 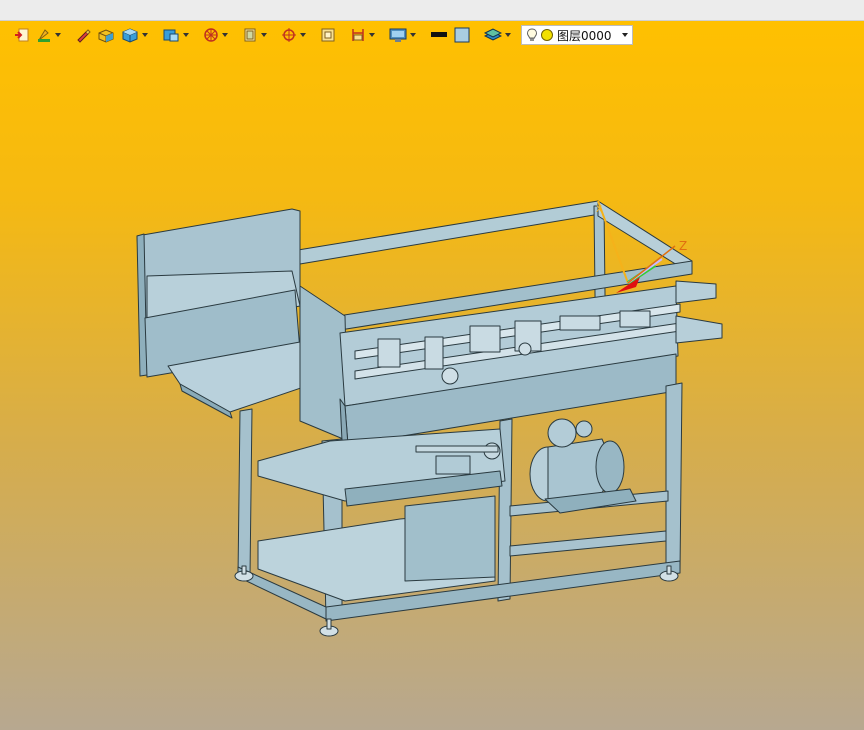 I want to click on face-color-swatch, so click(x=462, y=35).